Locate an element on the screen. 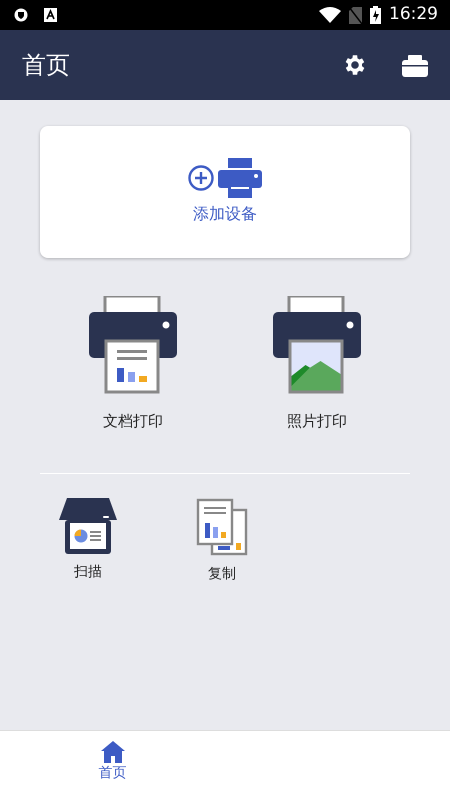  document-print-button: 文档打印 is located at coordinates (133, 364).